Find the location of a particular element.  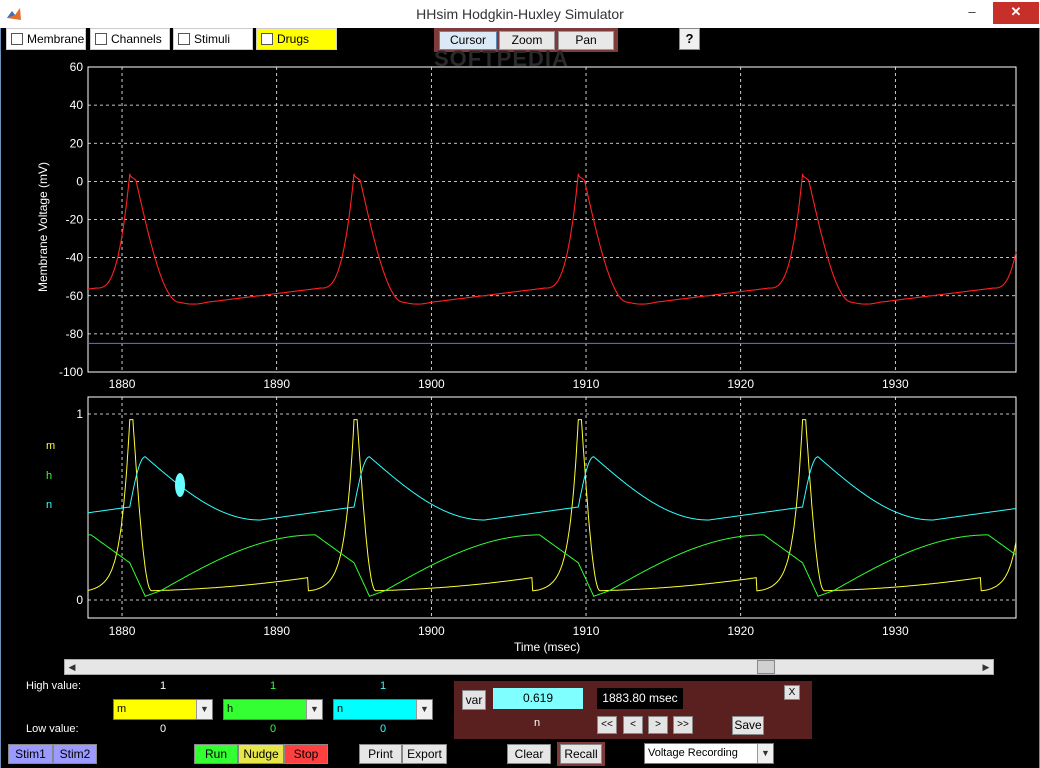

recording-select-value: Voltage Recording is located at coordinates (693, 753).